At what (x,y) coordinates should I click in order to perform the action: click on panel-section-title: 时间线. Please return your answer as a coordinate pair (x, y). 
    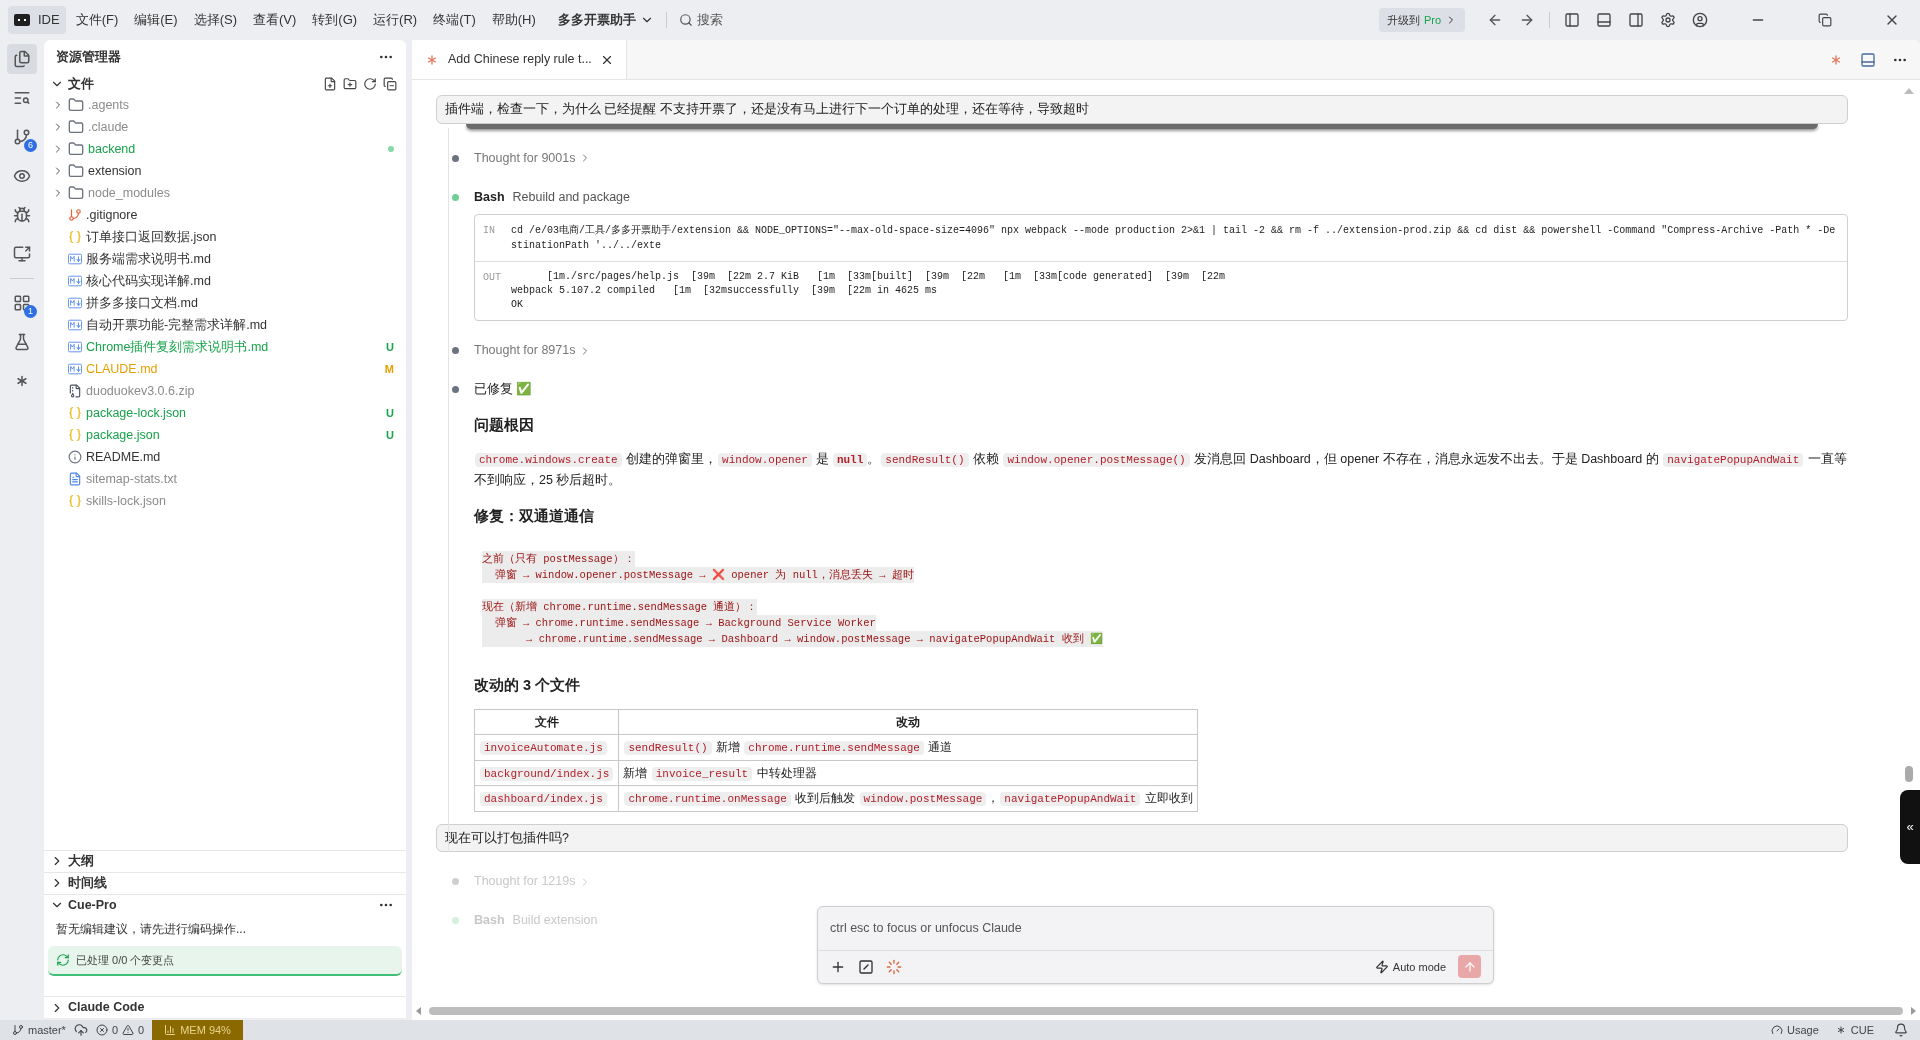
    Looking at the image, I should click on (234, 883).